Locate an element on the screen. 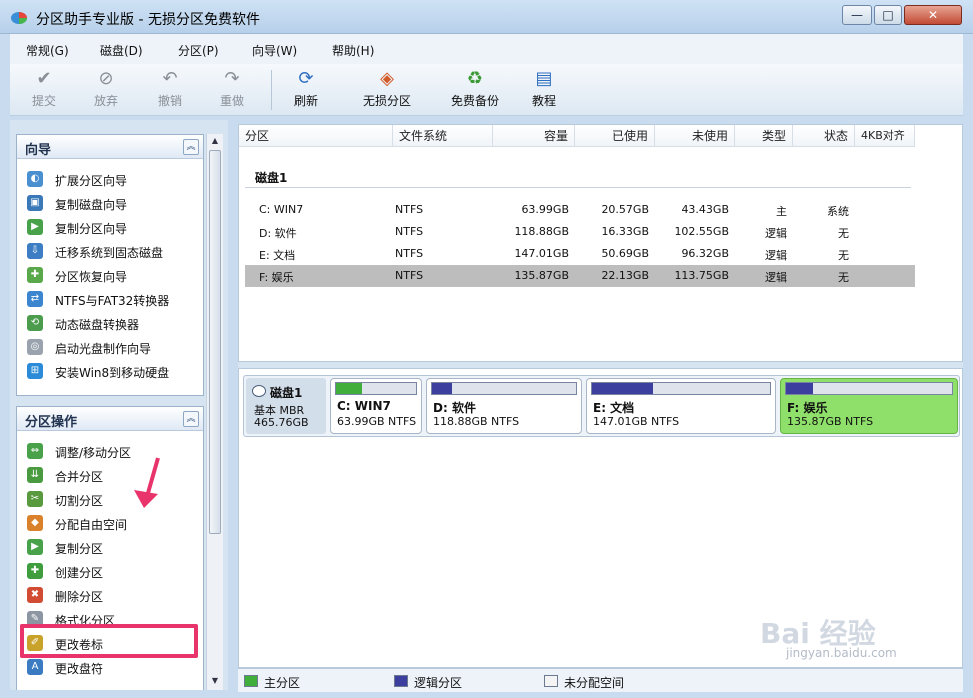  checkmark-icon: ✔ is located at coordinates (44, 78).